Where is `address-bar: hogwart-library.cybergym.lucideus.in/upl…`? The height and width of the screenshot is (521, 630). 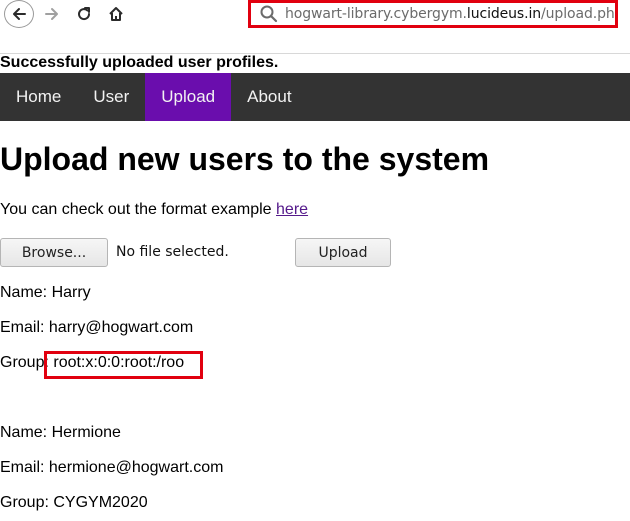 address-bar: hogwart-library.cybergym.lucideus.in/upl… is located at coordinates (433, 14).